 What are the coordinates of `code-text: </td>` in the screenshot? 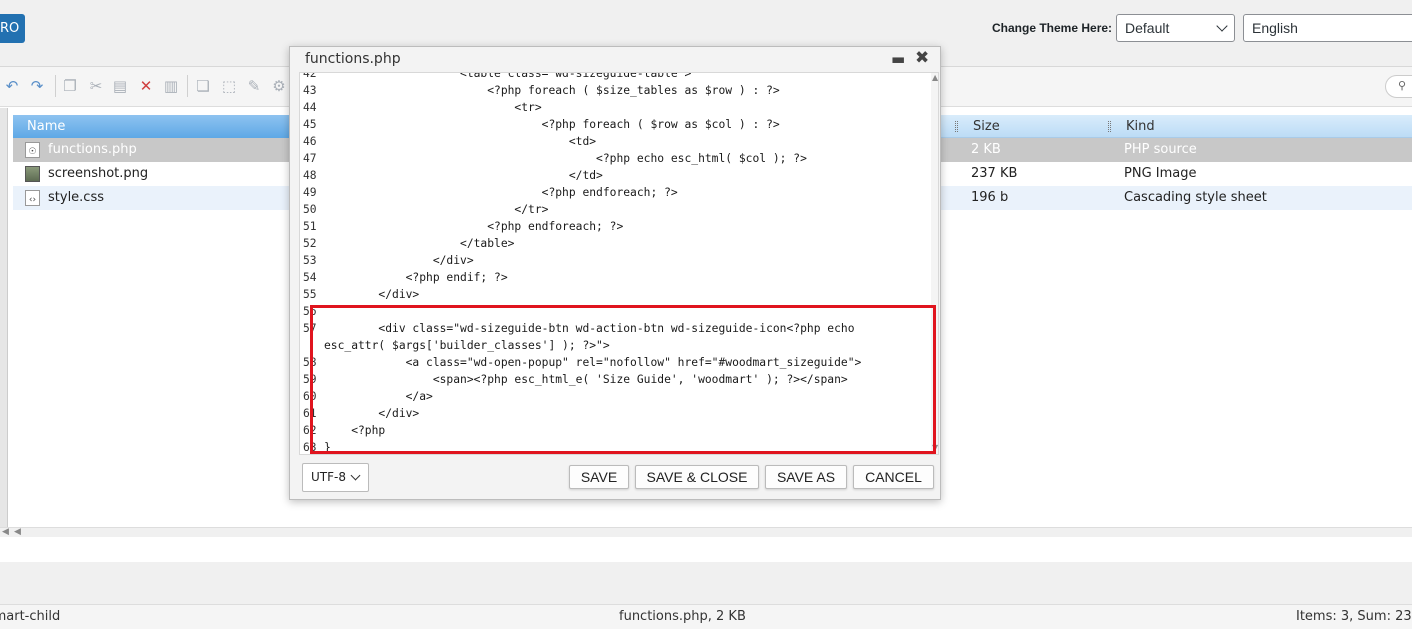 It's located at (463, 175).